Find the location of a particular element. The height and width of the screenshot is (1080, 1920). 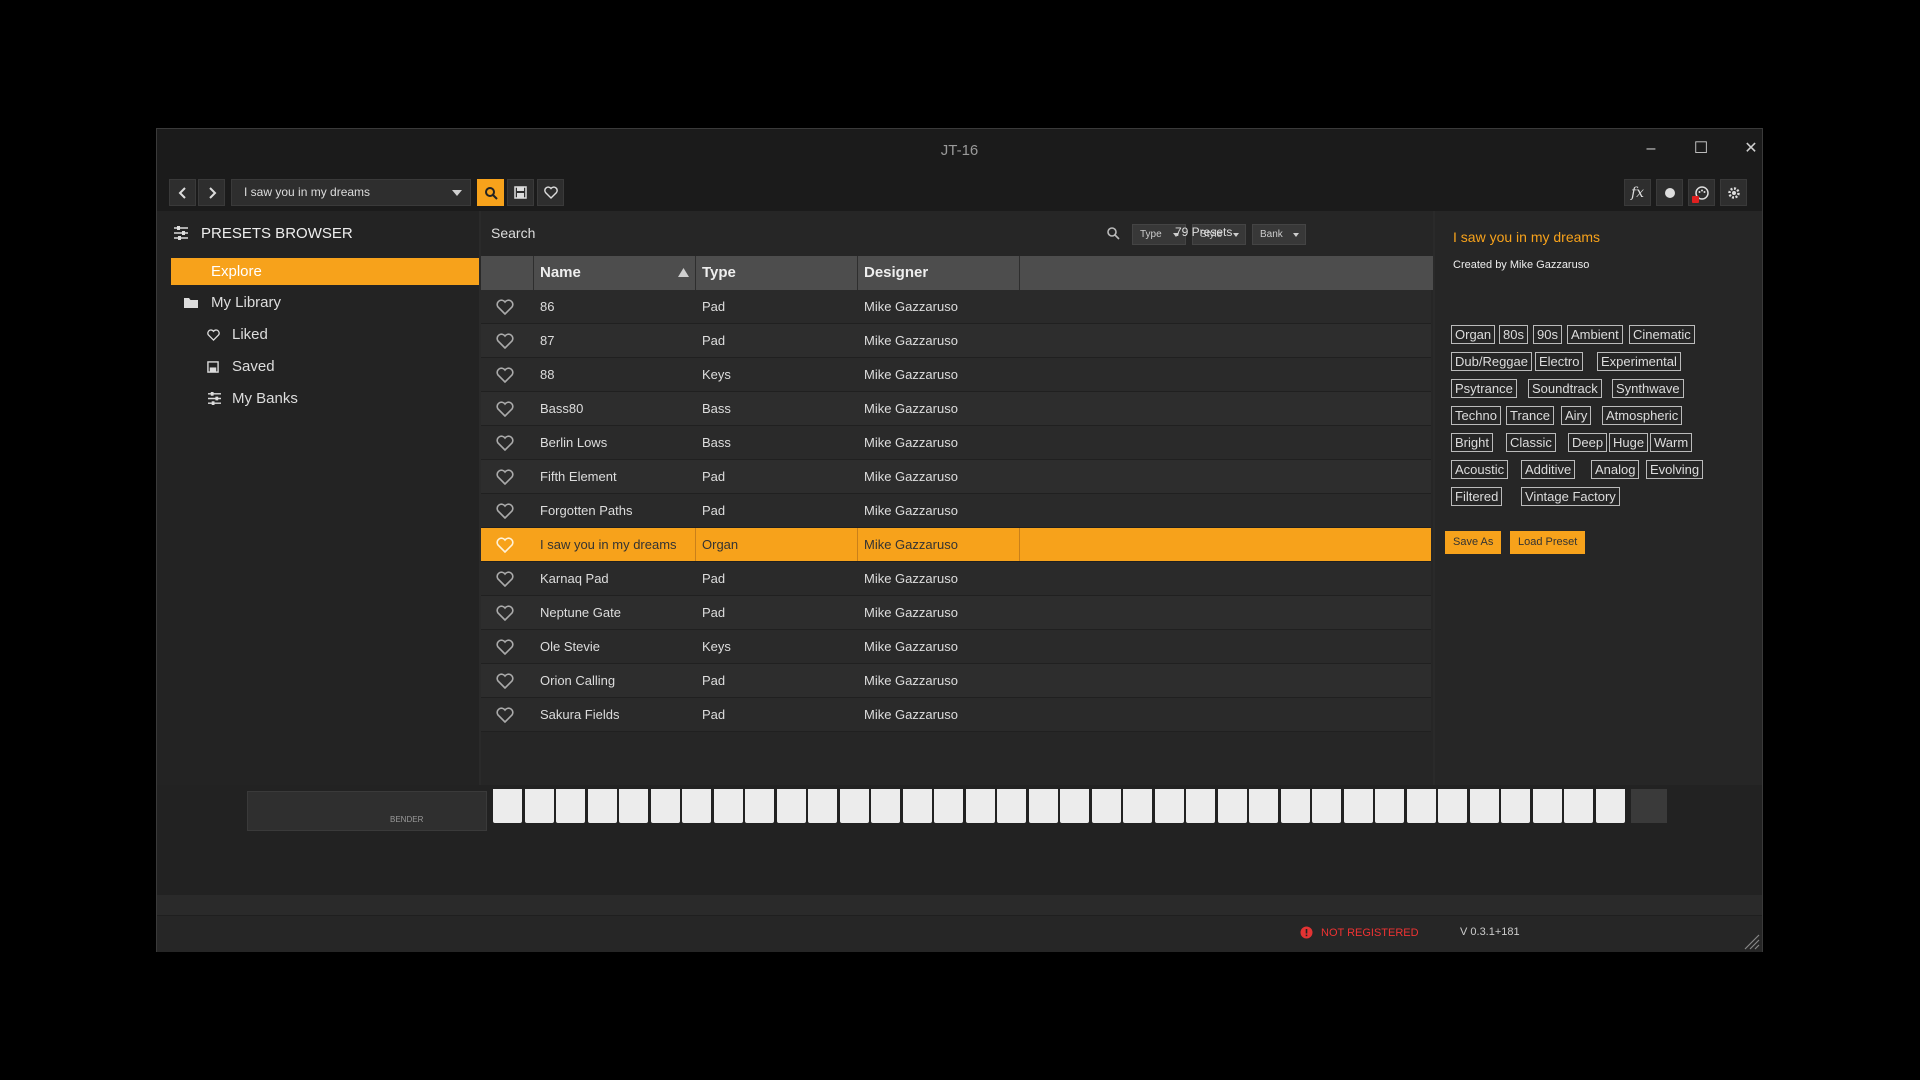

sidebar-item-saved: Saved is located at coordinates (325, 366).